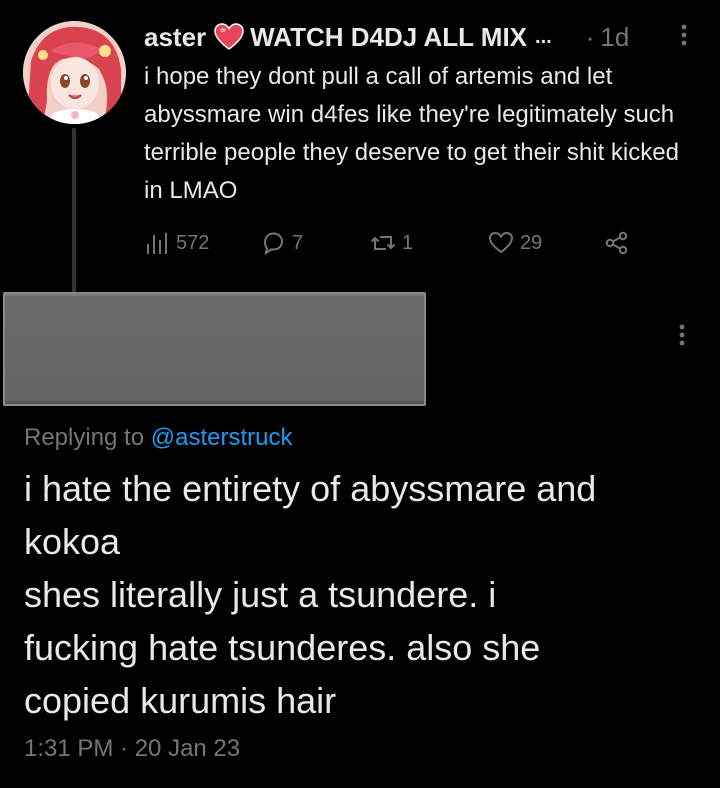  I want to click on share-action, so click(617, 243).